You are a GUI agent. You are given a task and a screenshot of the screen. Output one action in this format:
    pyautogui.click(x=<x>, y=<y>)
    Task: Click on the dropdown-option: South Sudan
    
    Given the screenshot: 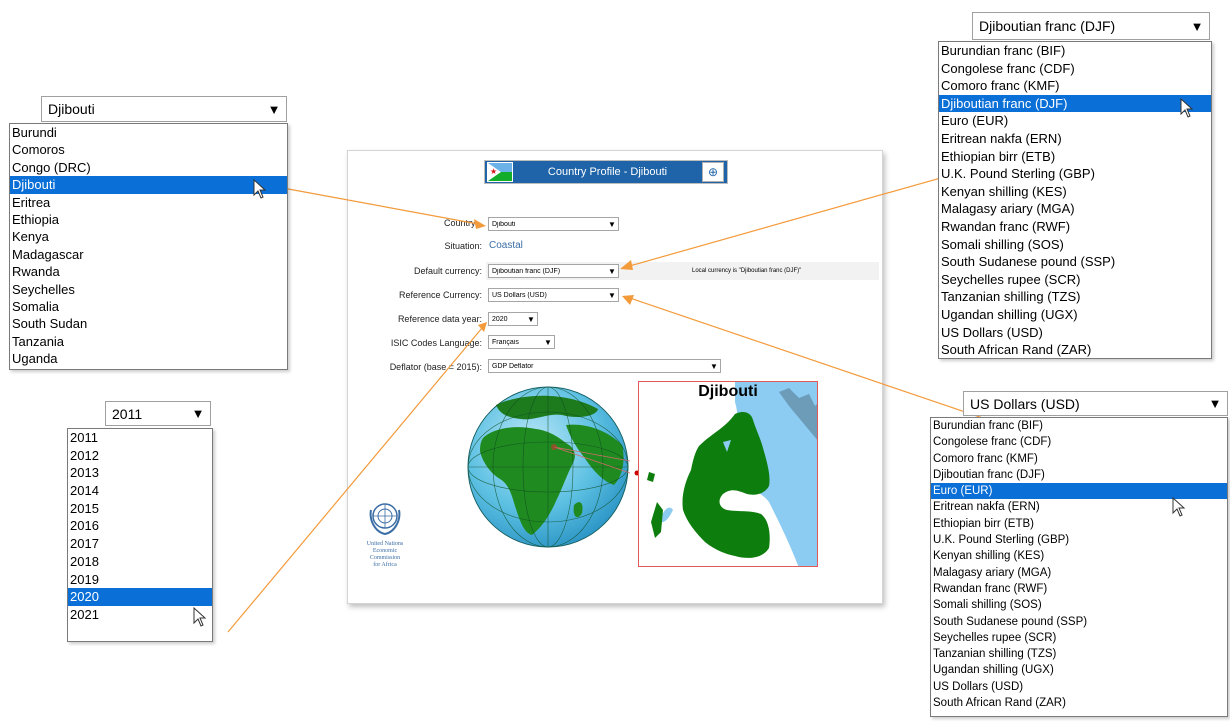 What is the action you would take?
    pyautogui.click(x=148, y=323)
    